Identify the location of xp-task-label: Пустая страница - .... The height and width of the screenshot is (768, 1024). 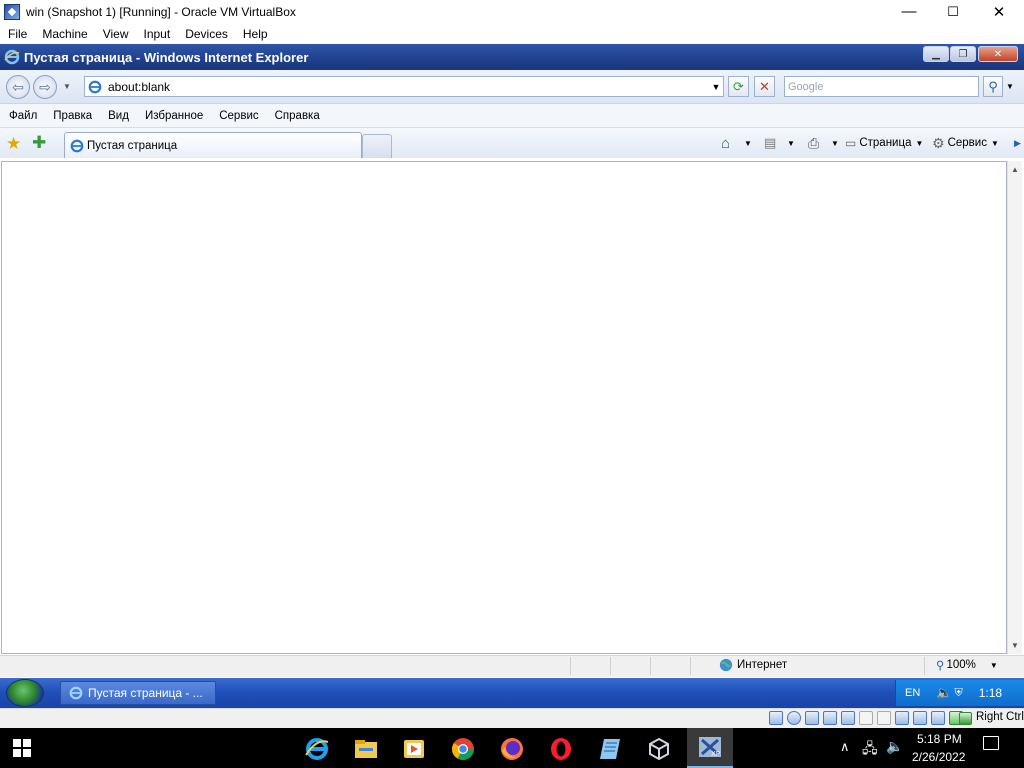
(145, 693).